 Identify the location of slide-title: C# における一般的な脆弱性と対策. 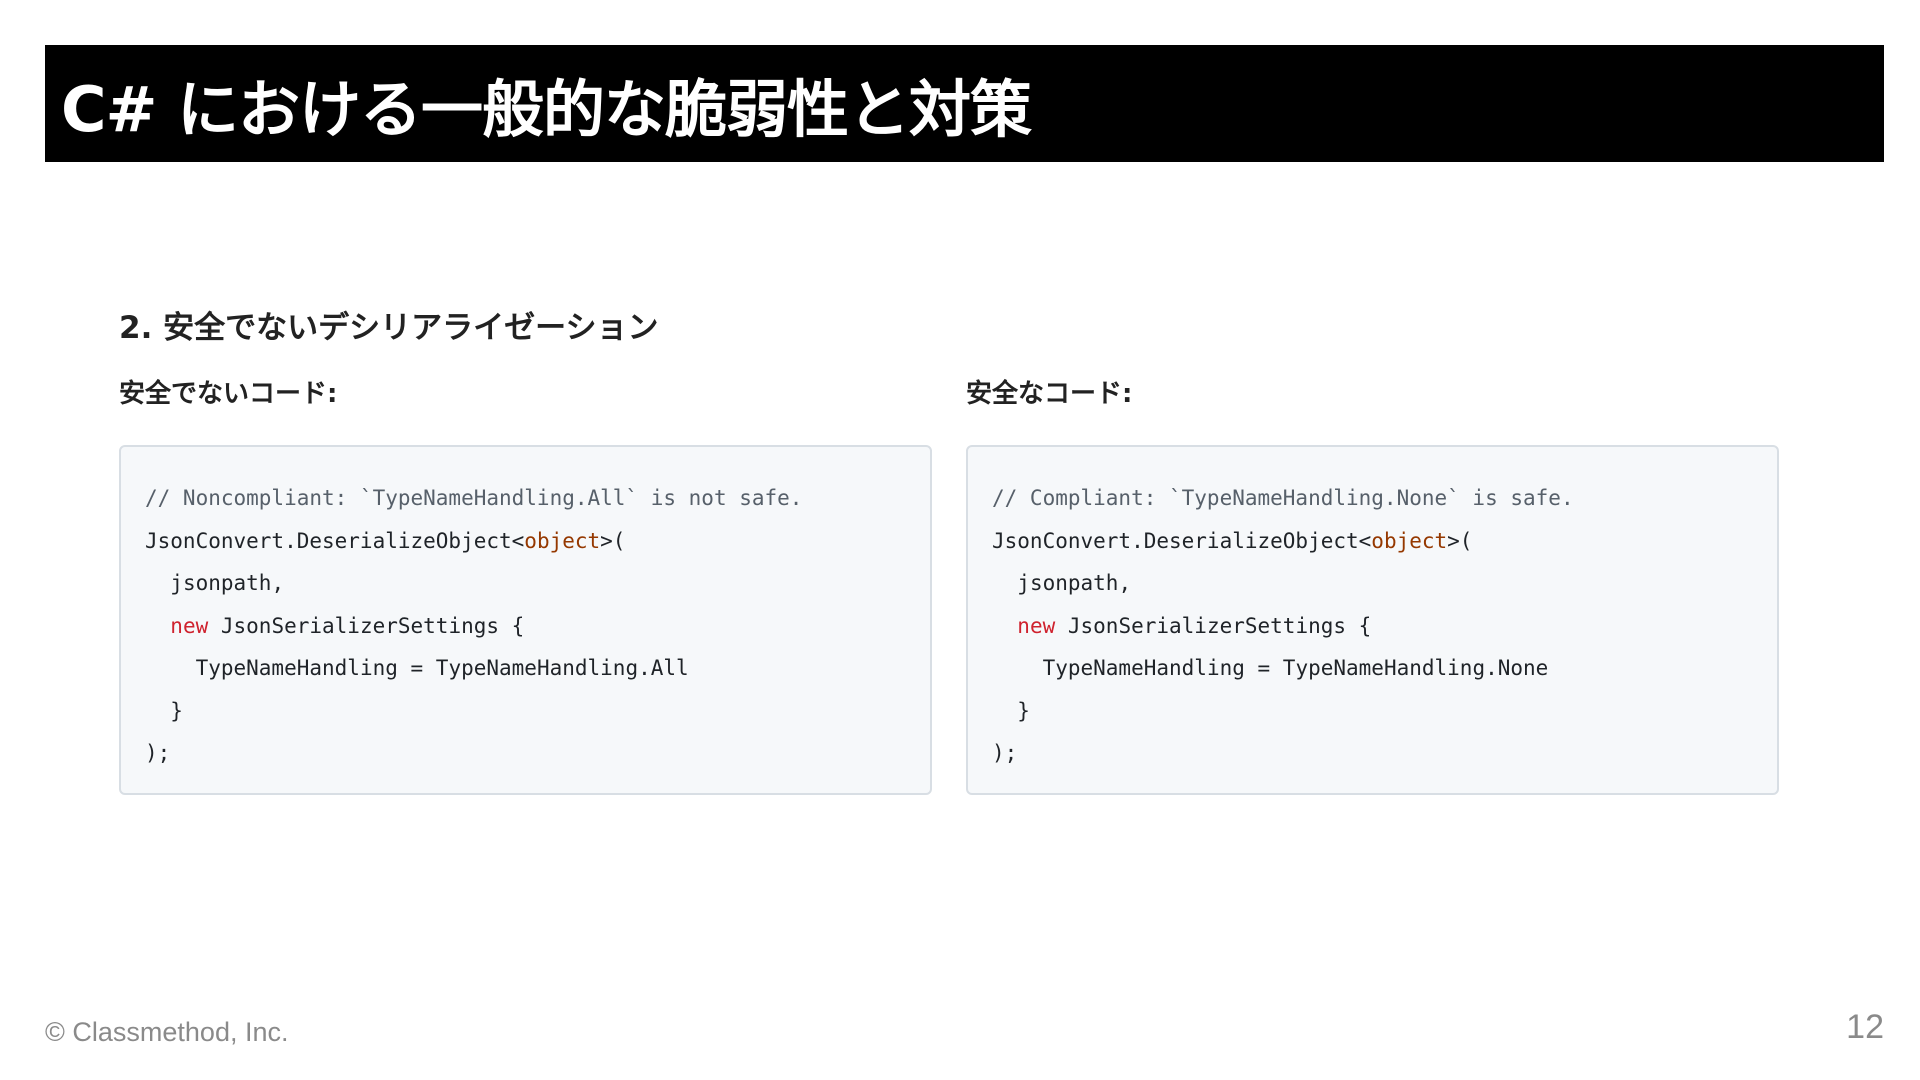
(546, 109).